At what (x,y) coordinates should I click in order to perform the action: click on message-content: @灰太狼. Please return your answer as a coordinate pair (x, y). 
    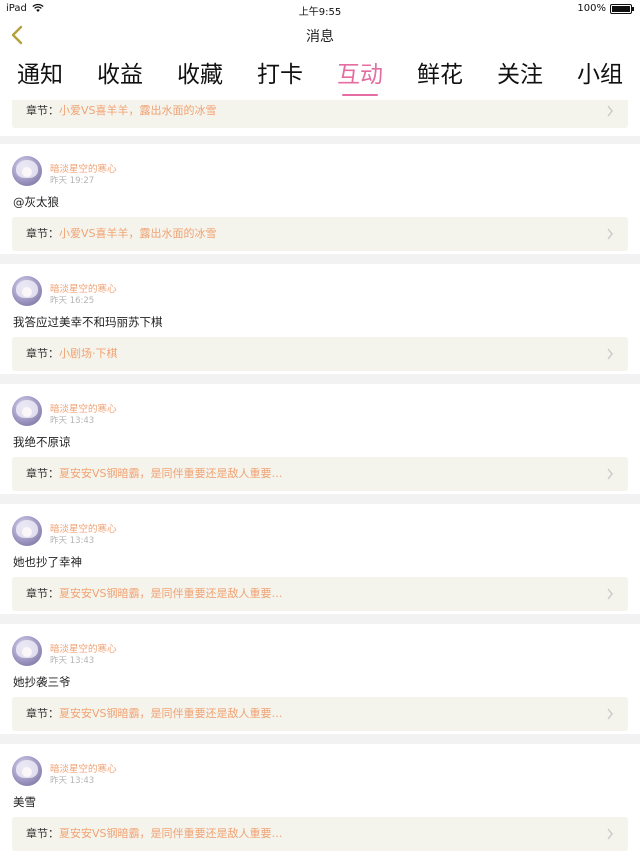
    Looking at the image, I should click on (36, 202).